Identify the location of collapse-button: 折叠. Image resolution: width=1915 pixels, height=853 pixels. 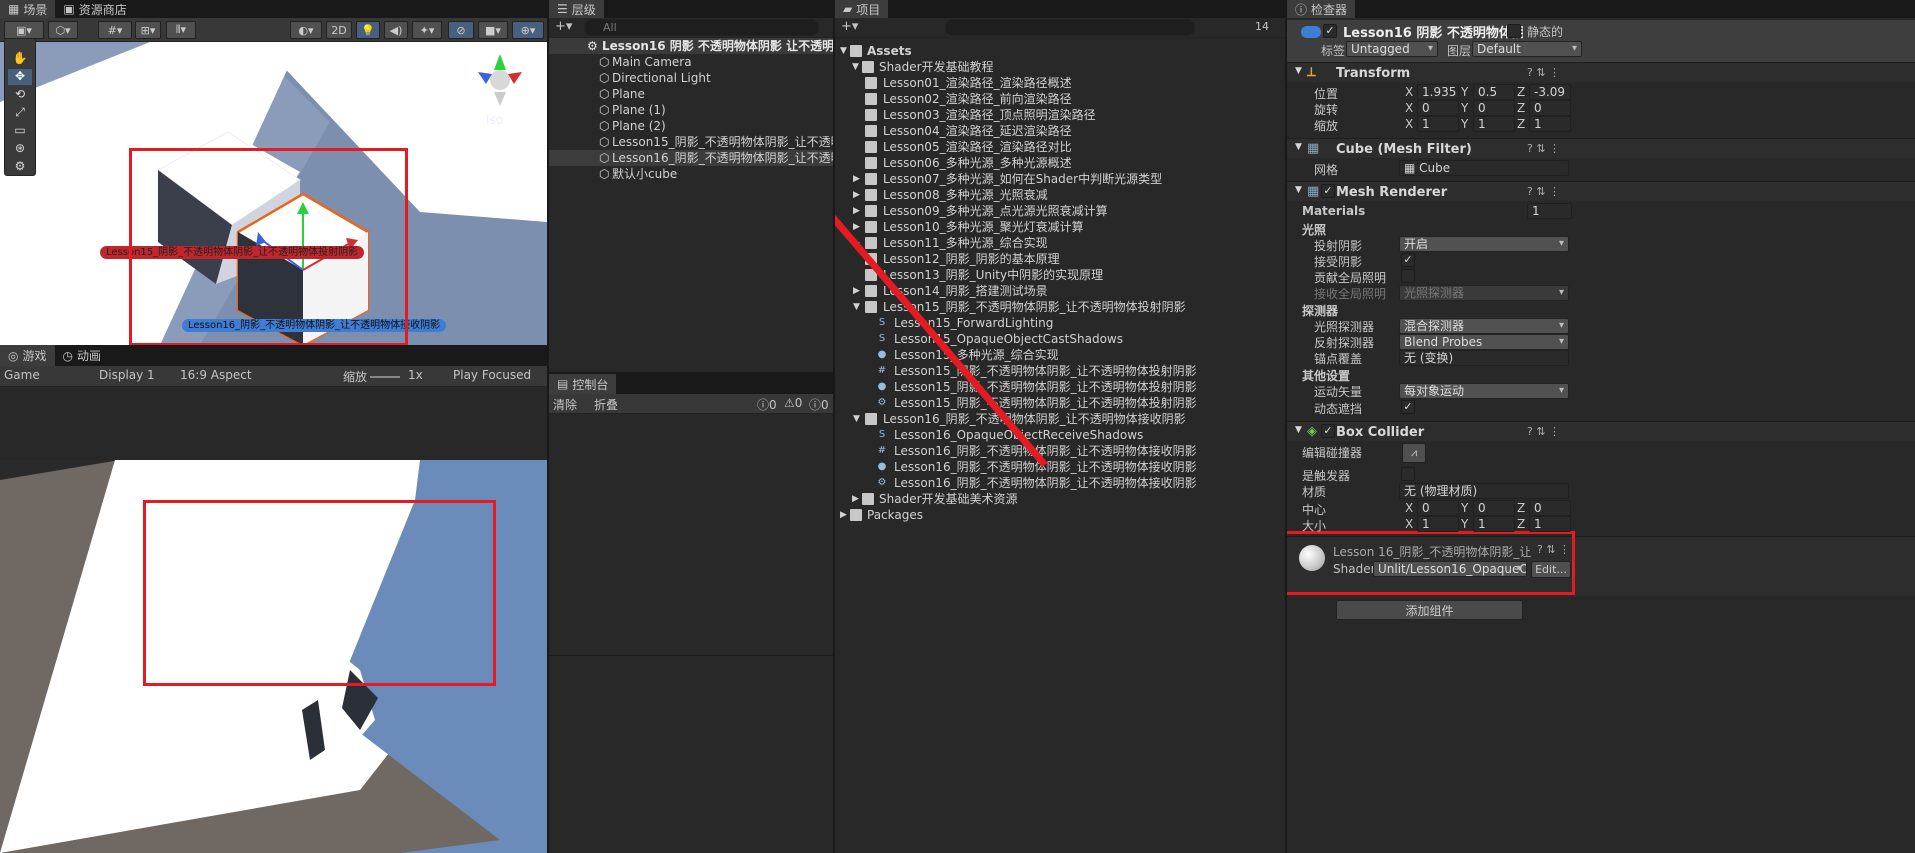
(606, 404).